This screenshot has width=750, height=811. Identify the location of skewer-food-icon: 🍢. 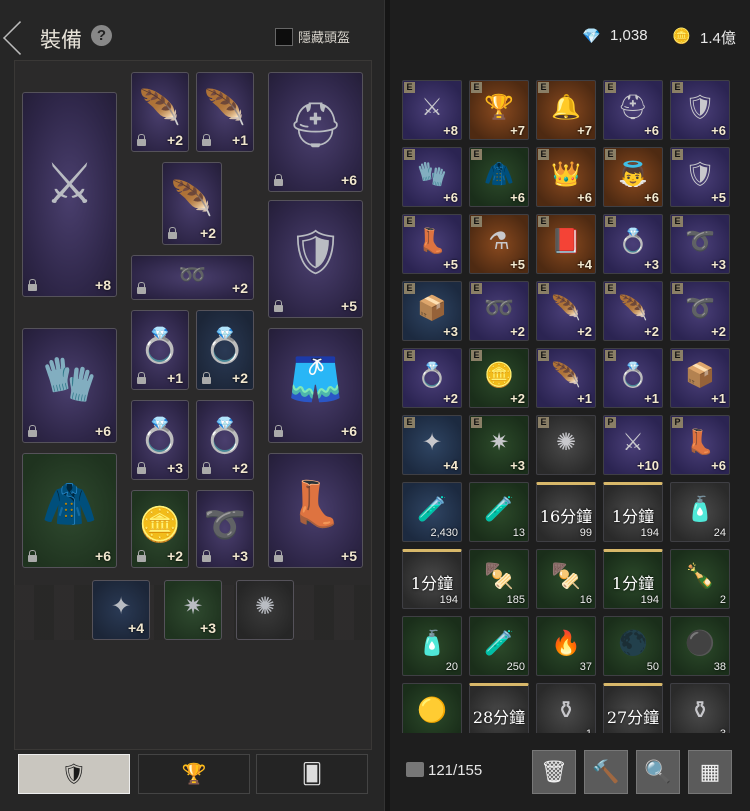
(566, 577).